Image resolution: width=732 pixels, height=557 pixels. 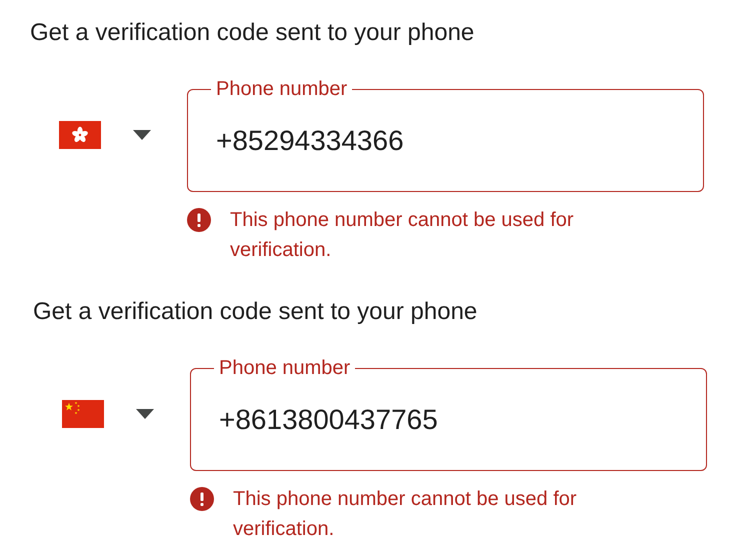 What do you see at coordinates (454, 141) in the screenshot?
I see `phone-number-input: +85294334366` at bounding box center [454, 141].